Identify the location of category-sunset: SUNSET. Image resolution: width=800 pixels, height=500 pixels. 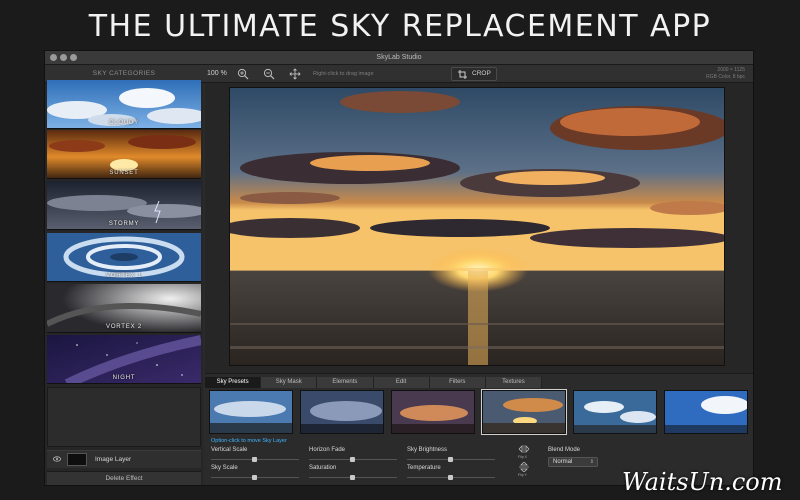
(124, 154).